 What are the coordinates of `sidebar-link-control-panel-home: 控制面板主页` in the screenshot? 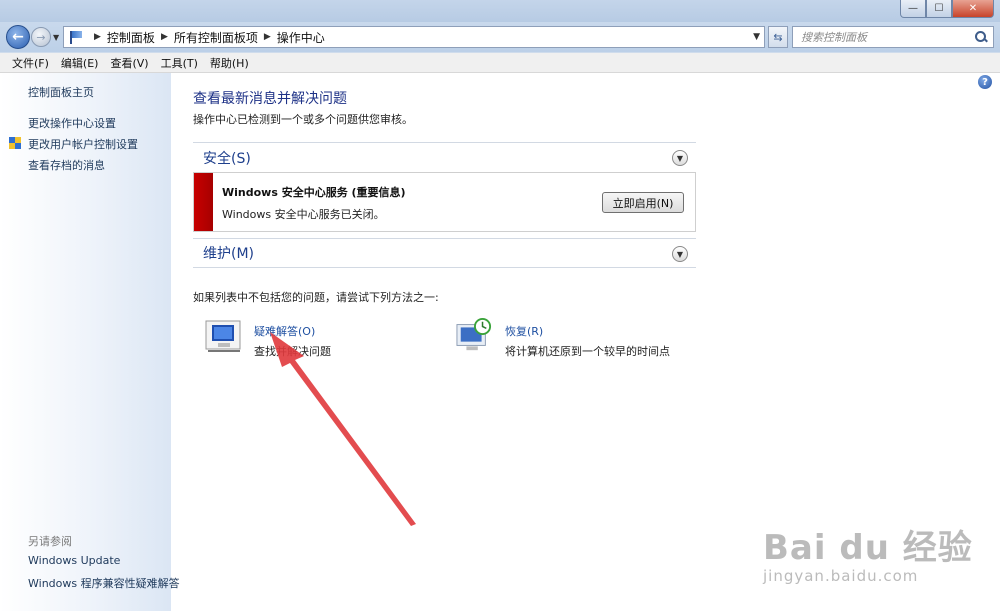 It's located at (61, 92).